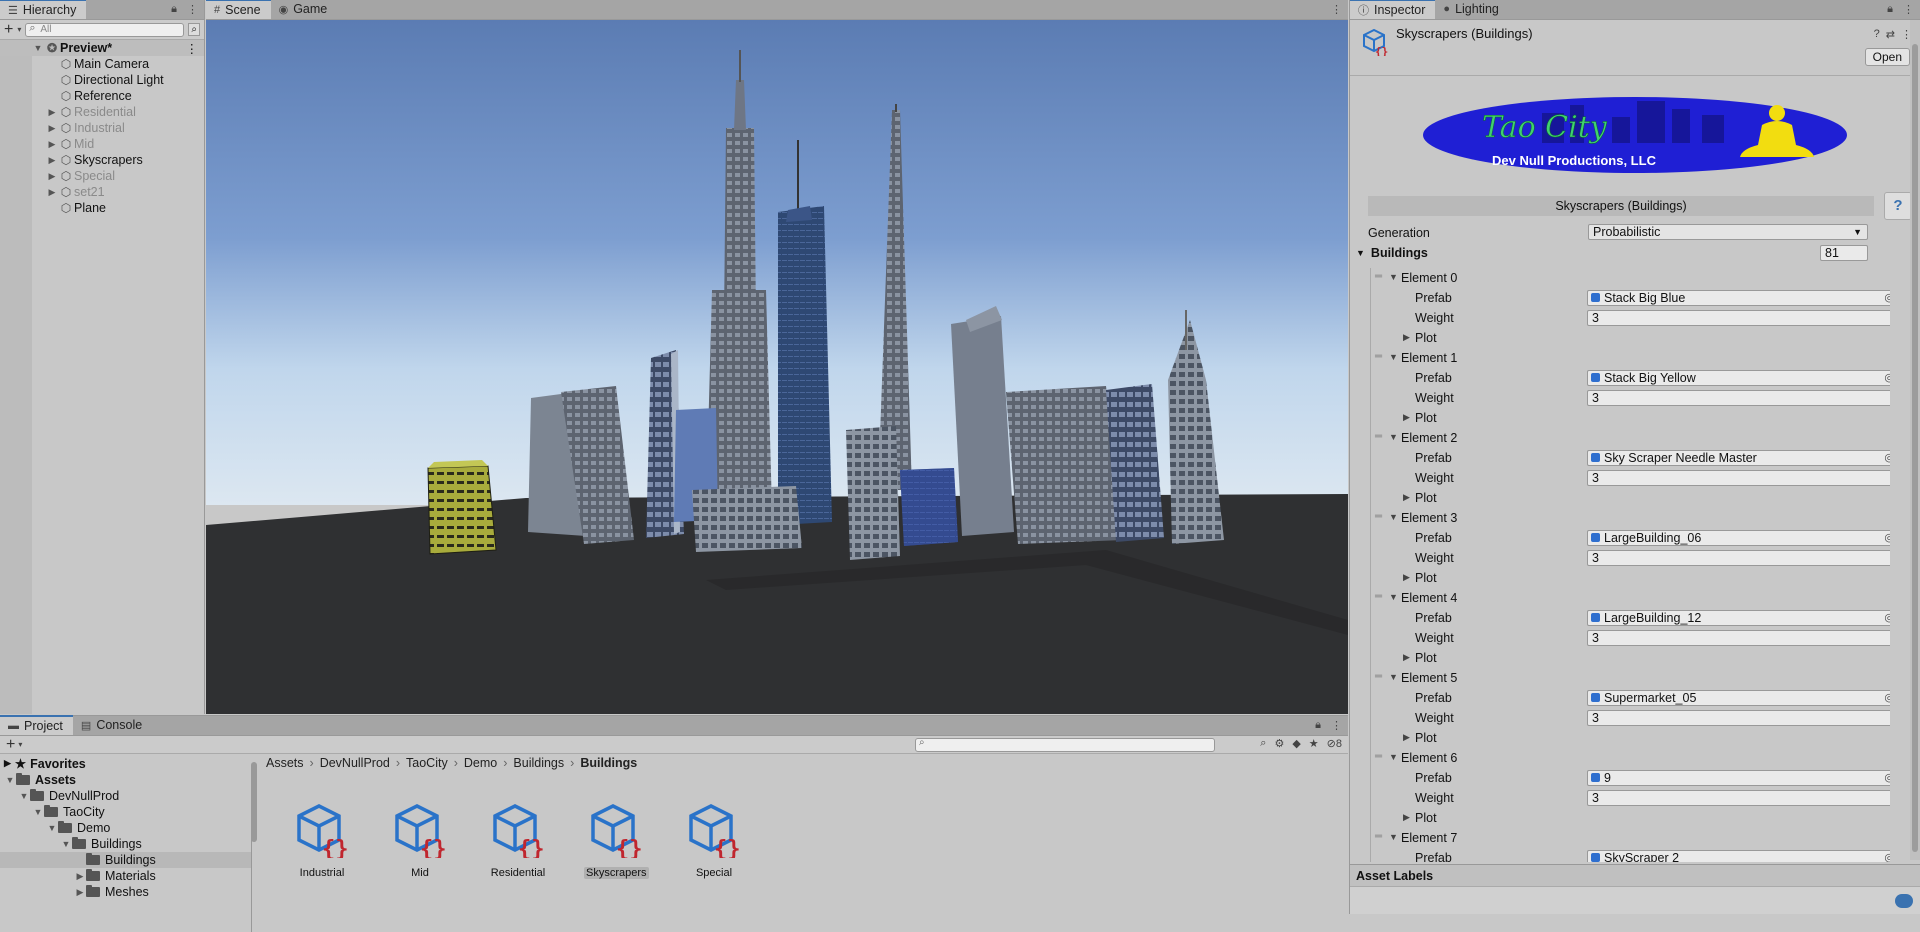 This screenshot has width=1920, height=932. I want to click on hierarchy-search-input: All, so click(105, 29).